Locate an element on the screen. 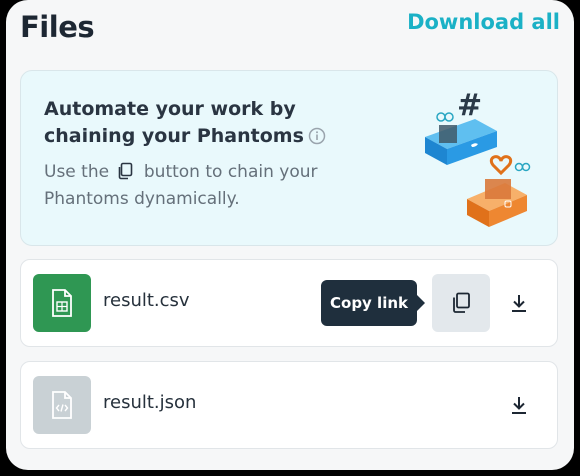  blue-block: # is located at coordinates (461, 126).